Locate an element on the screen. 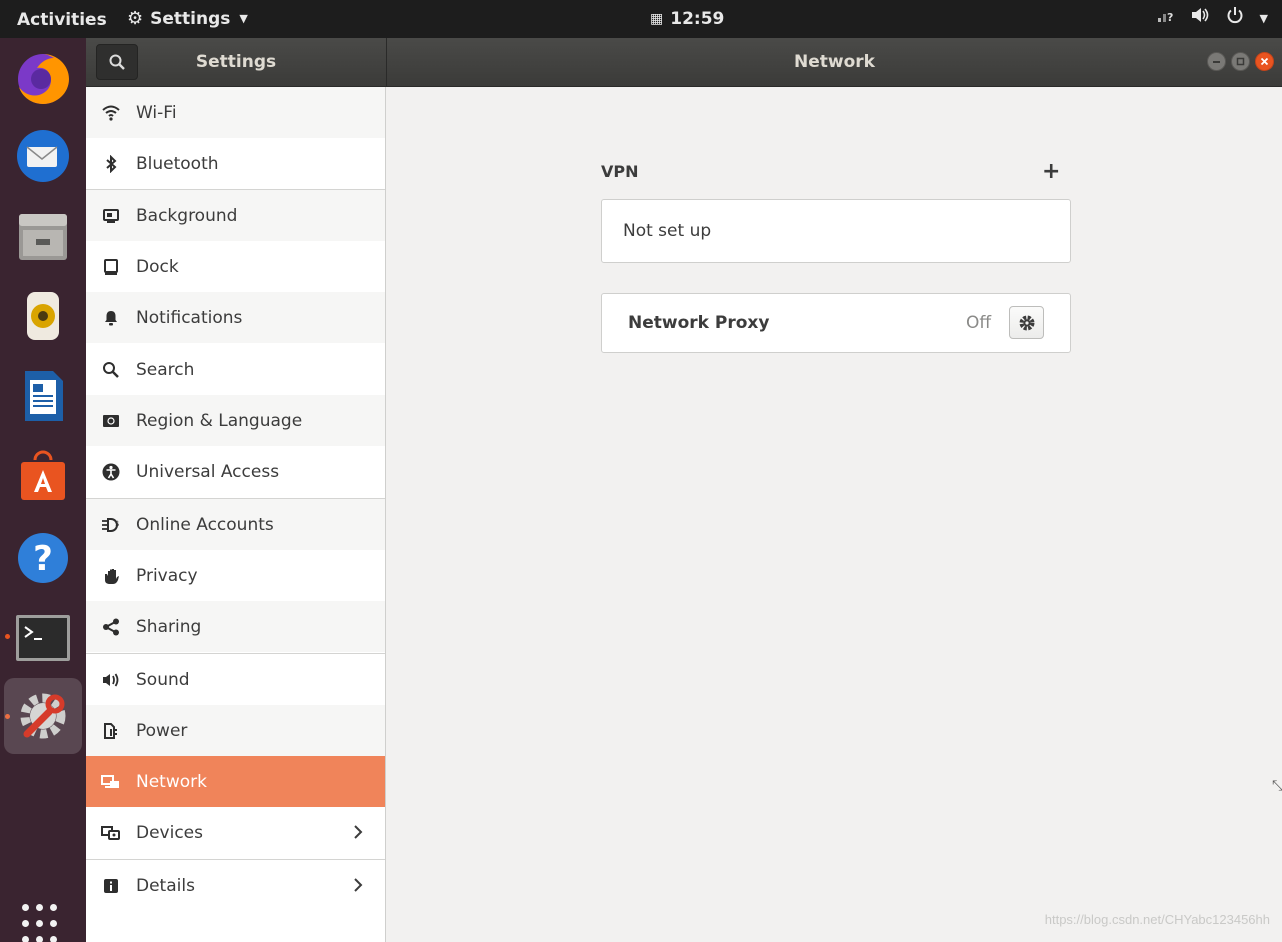 Image resolution: width=1282 pixels, height=942 pixels. sidebar-item-privacy: Privacy is located at coordinates (235, 575).